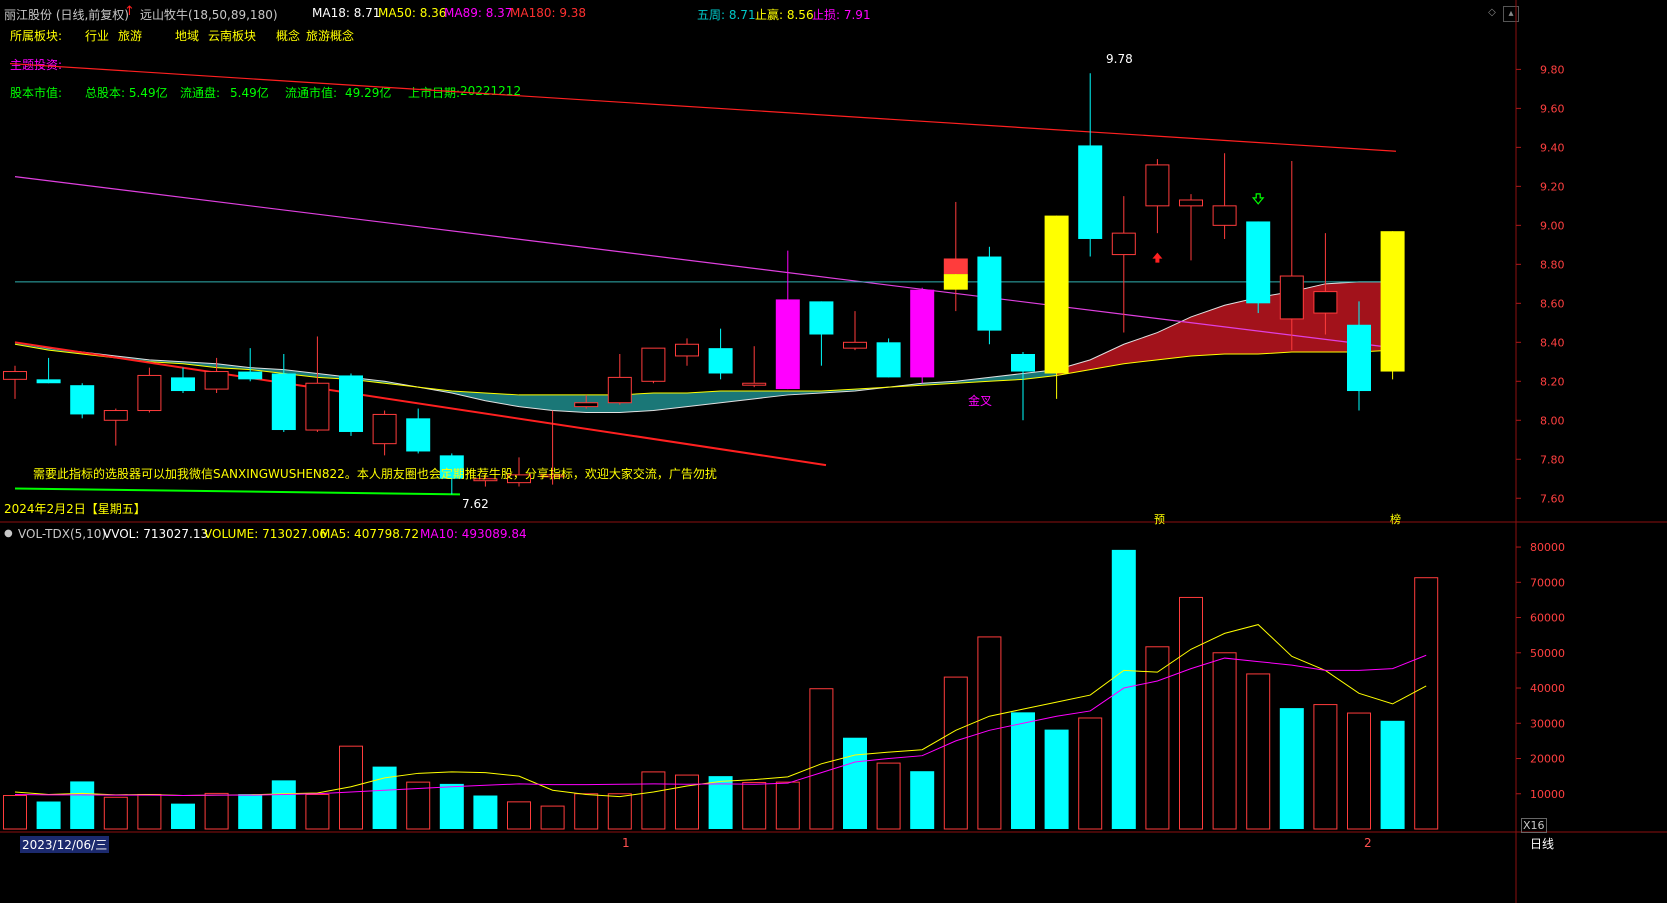  I want to click on price-tick-label: 7.80, so click(1552, 459).